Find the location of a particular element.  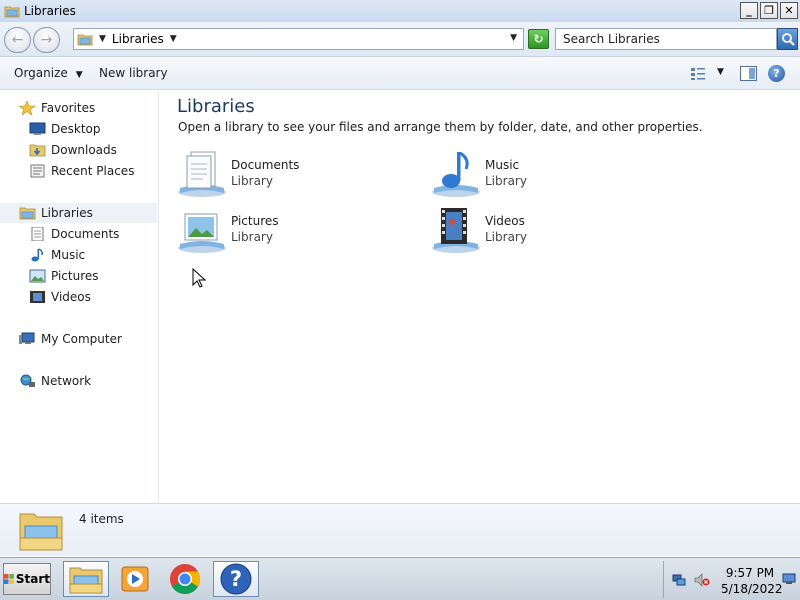

start-label: Start is located at coordinates (32, 579).